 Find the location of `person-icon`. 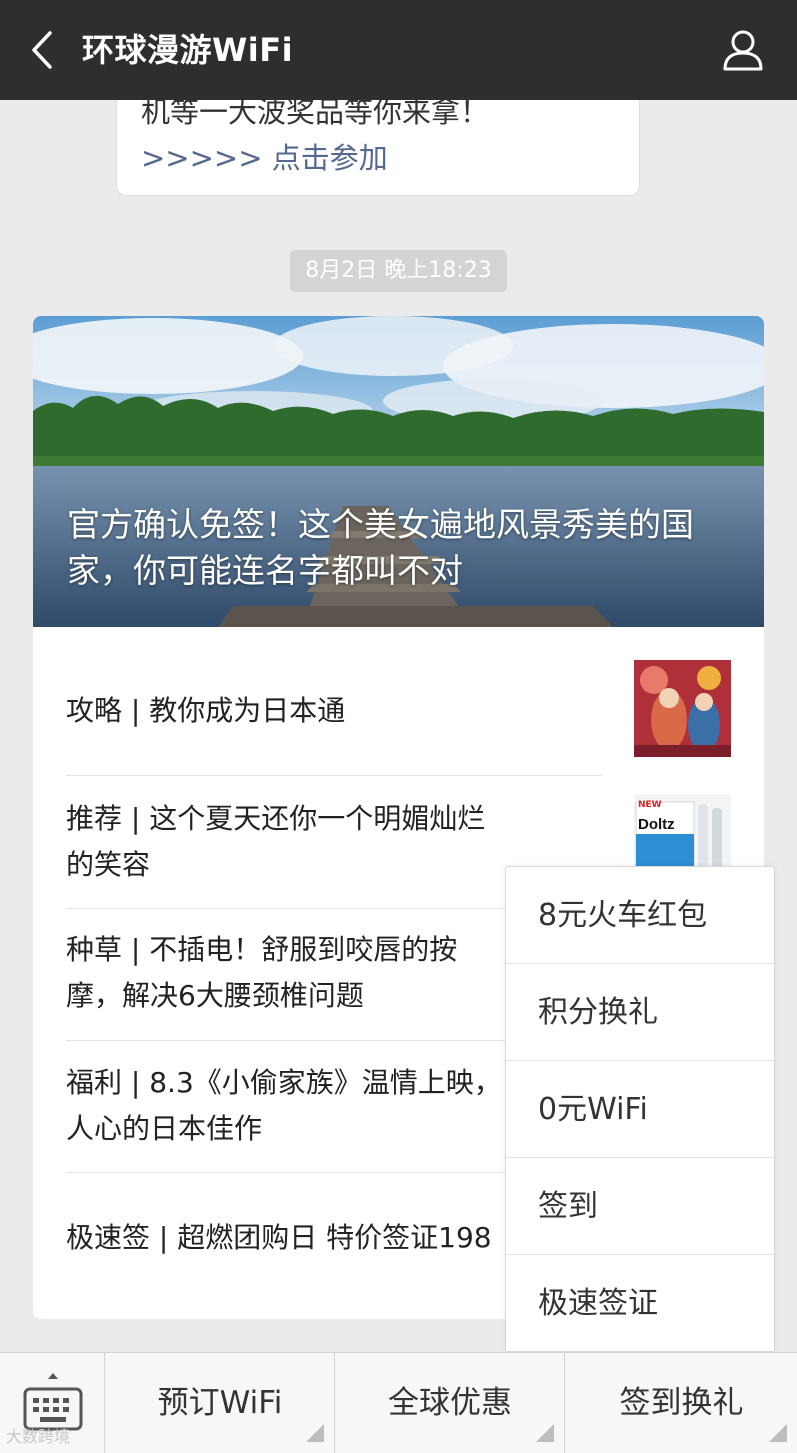

person-icon is located at coordinates (743, 50).